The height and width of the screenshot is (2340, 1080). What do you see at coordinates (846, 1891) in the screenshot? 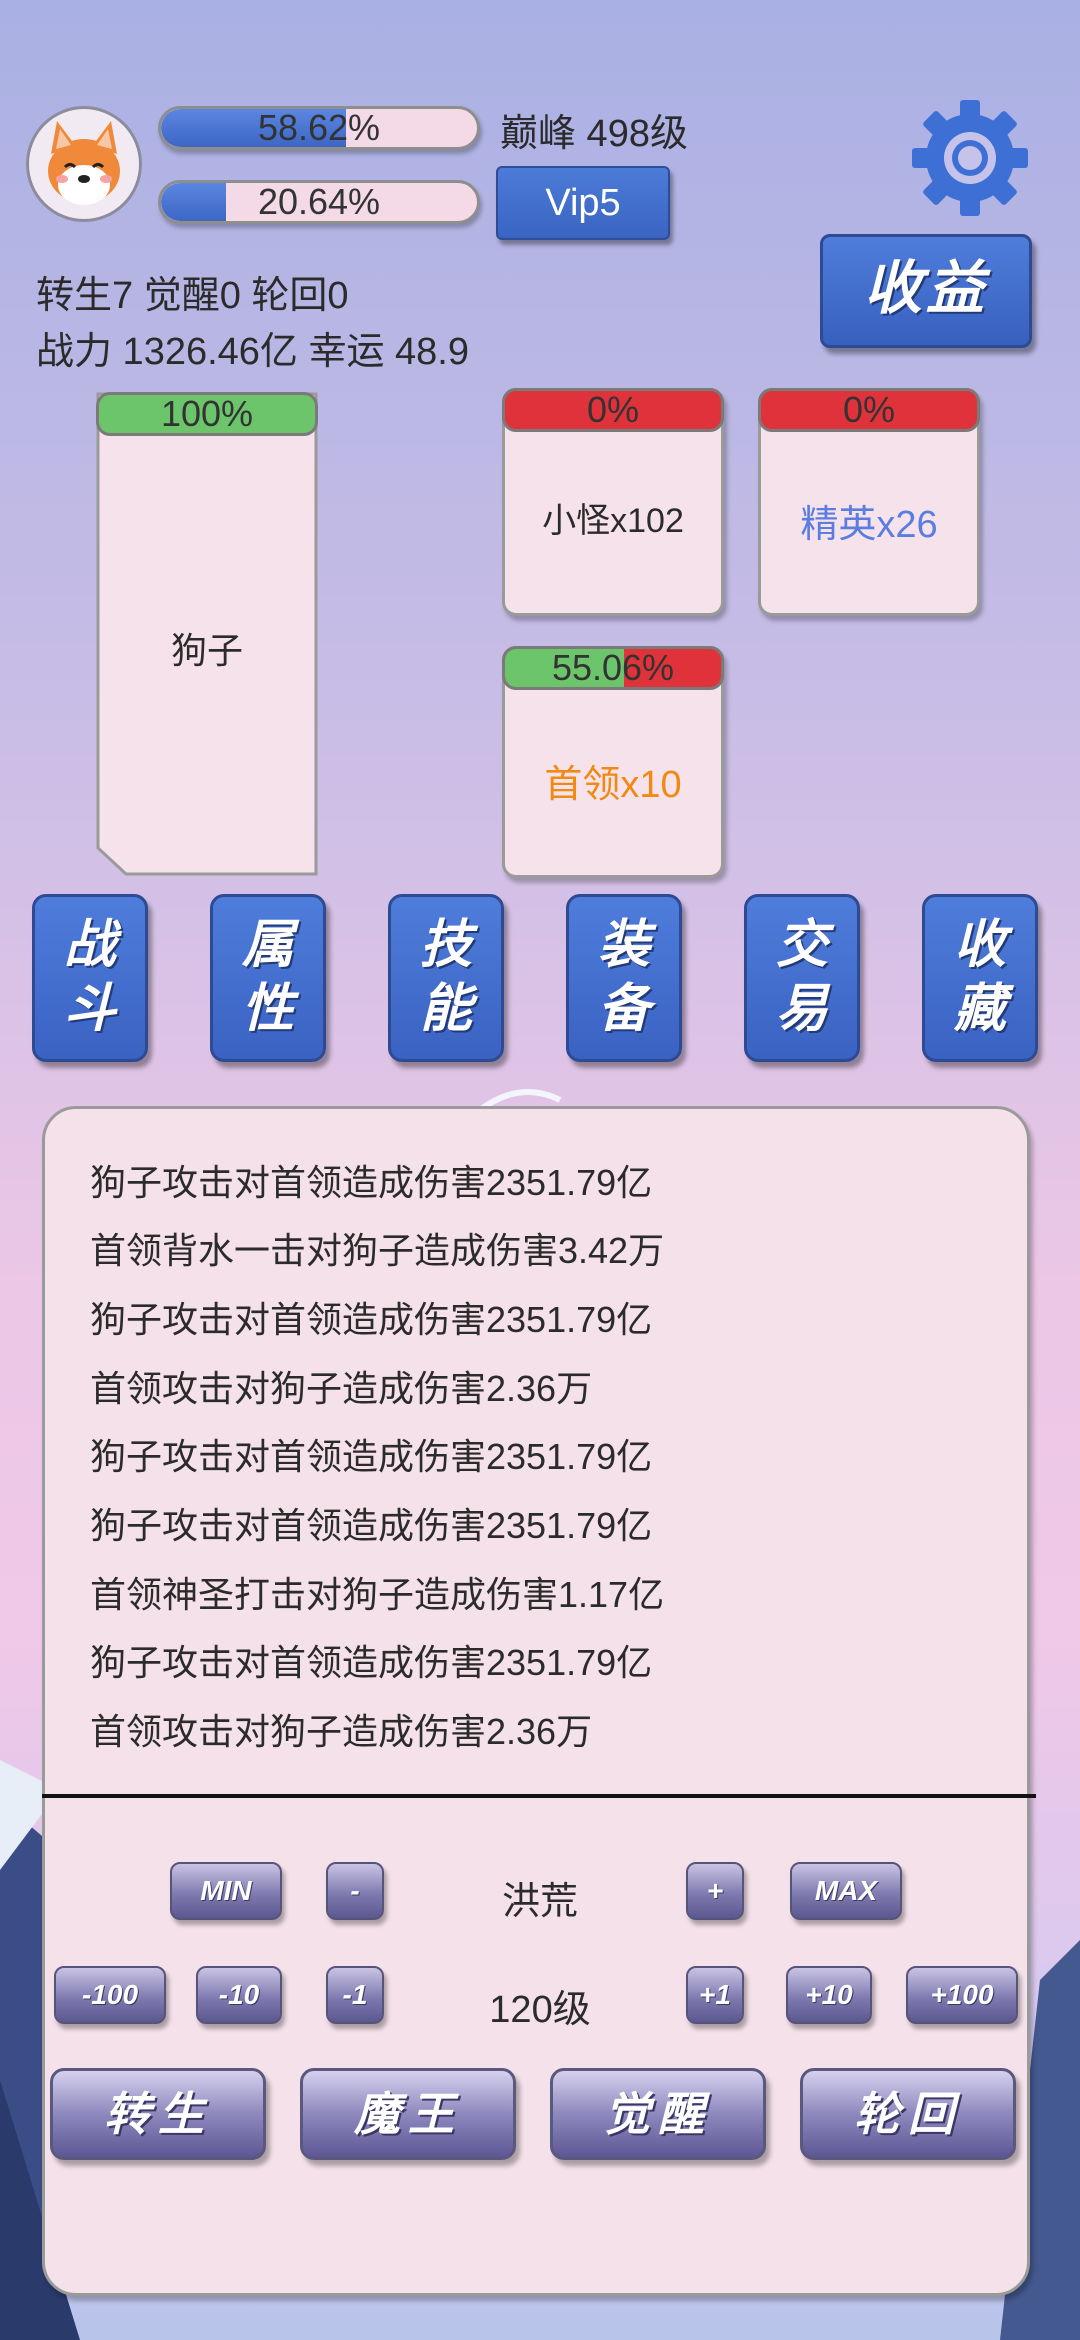
I see `difficulty-max-button: MAX` at bounding box center [846, 1891].